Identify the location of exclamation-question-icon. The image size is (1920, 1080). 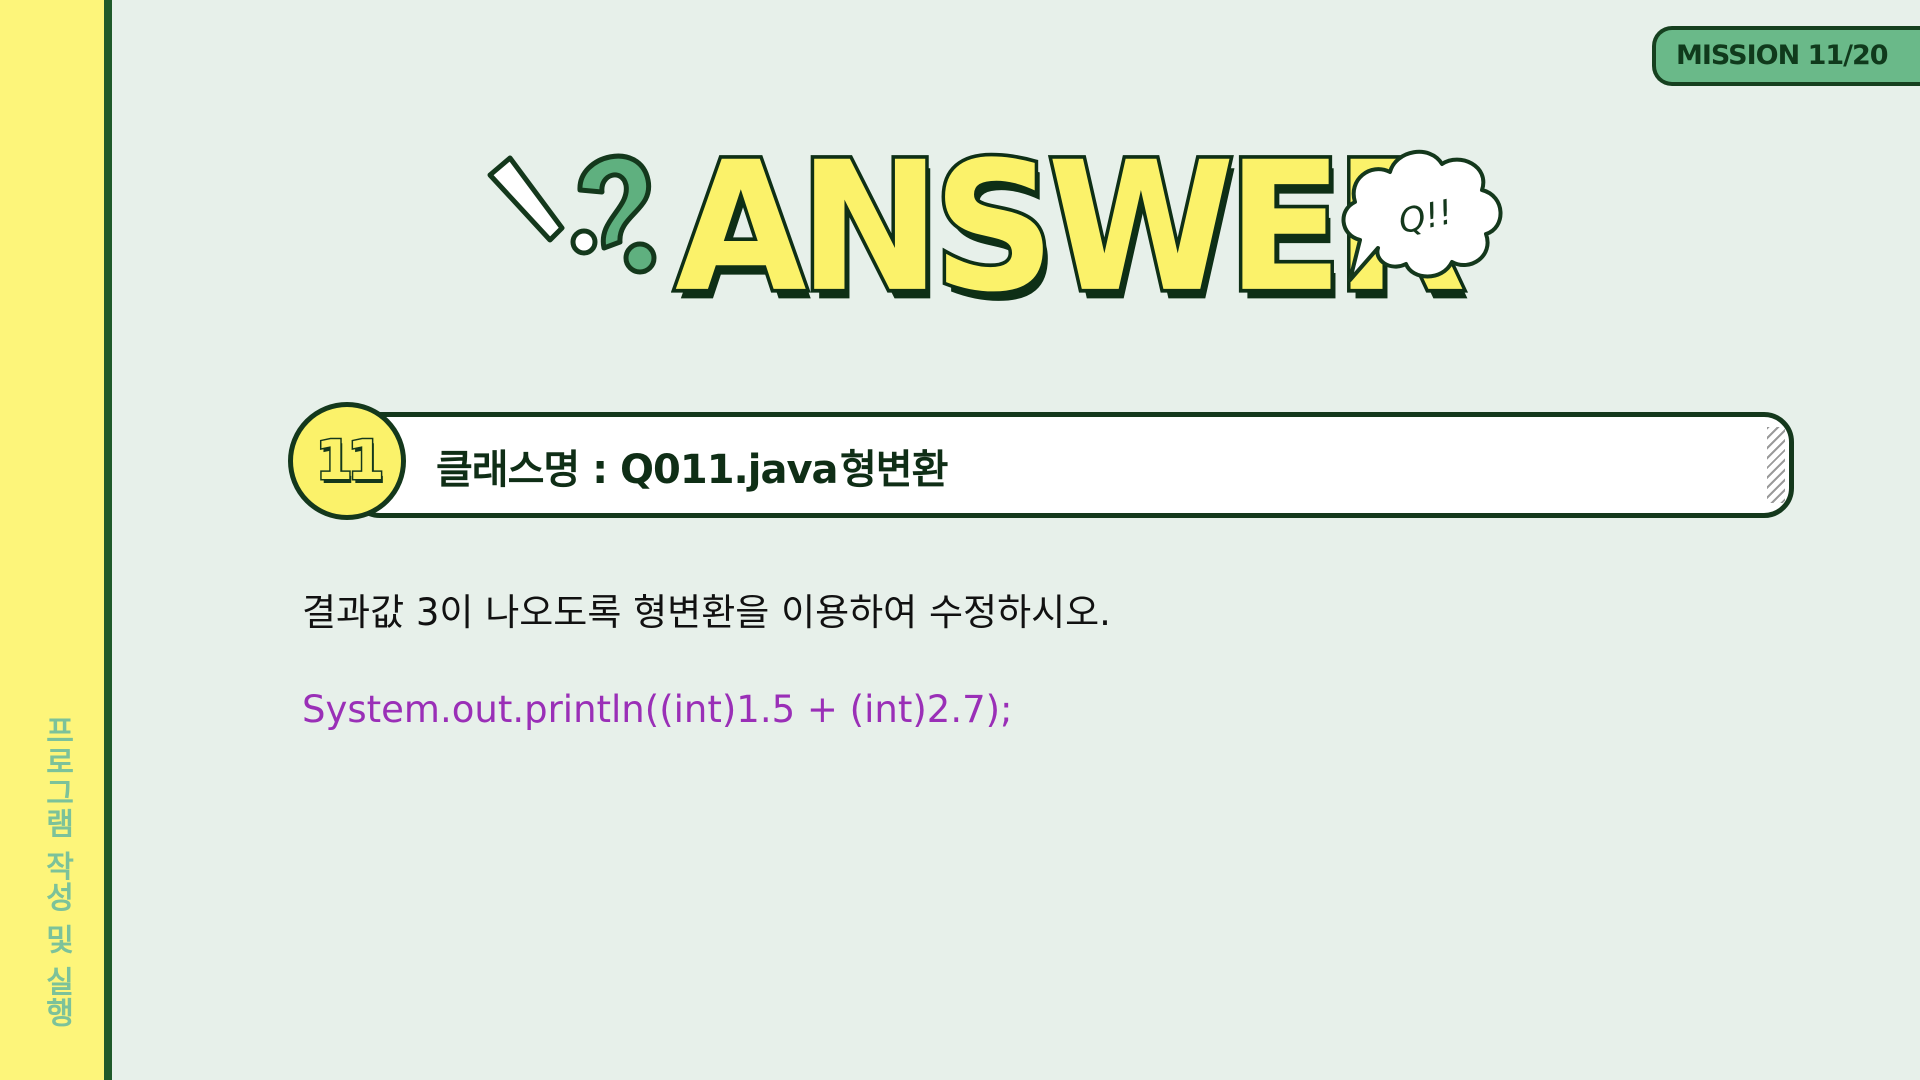
(572, 214).